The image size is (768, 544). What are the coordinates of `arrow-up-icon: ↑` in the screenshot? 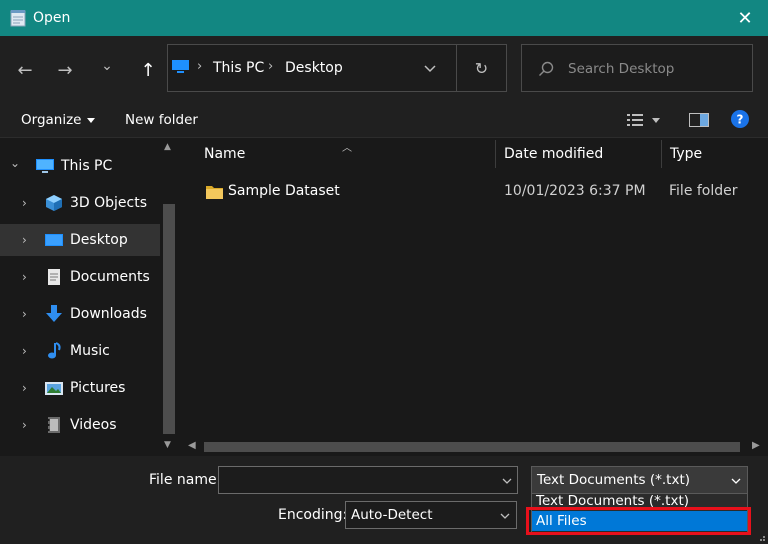 It's located at (148, 70).